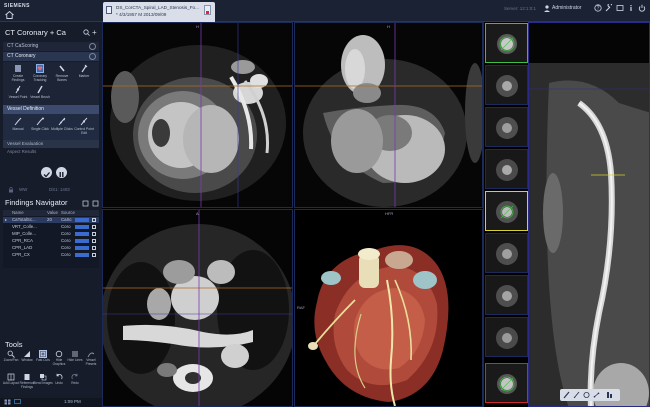  I want to click on redo-button: Redo, so click(75, 383).